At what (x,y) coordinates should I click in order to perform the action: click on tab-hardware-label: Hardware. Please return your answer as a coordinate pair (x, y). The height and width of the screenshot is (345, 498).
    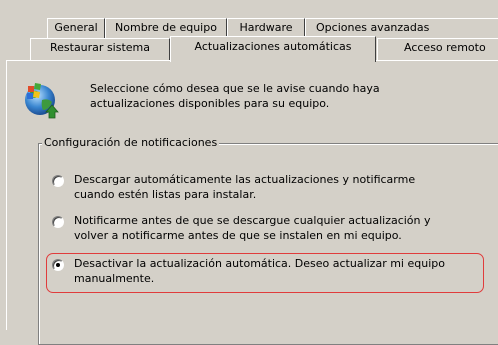
    Looking at the image, I should click on (266, 27).